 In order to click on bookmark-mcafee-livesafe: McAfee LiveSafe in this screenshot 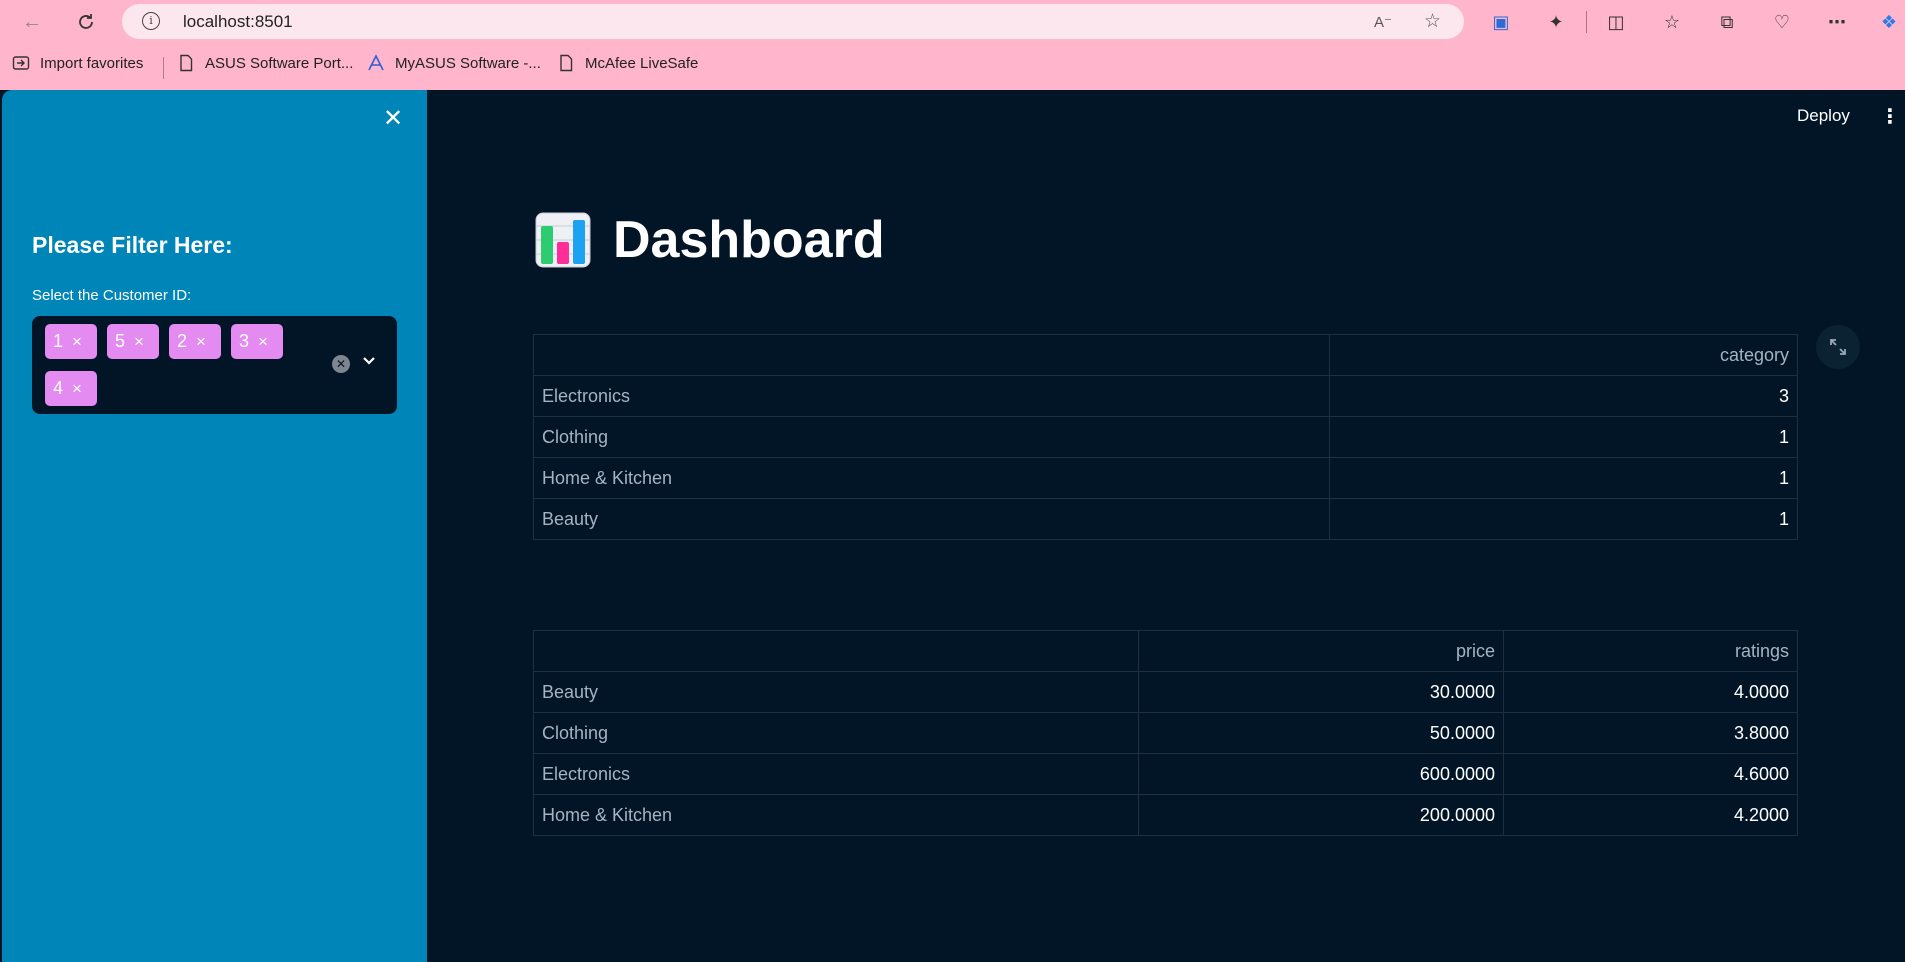, I will do `click(627, 63)`.